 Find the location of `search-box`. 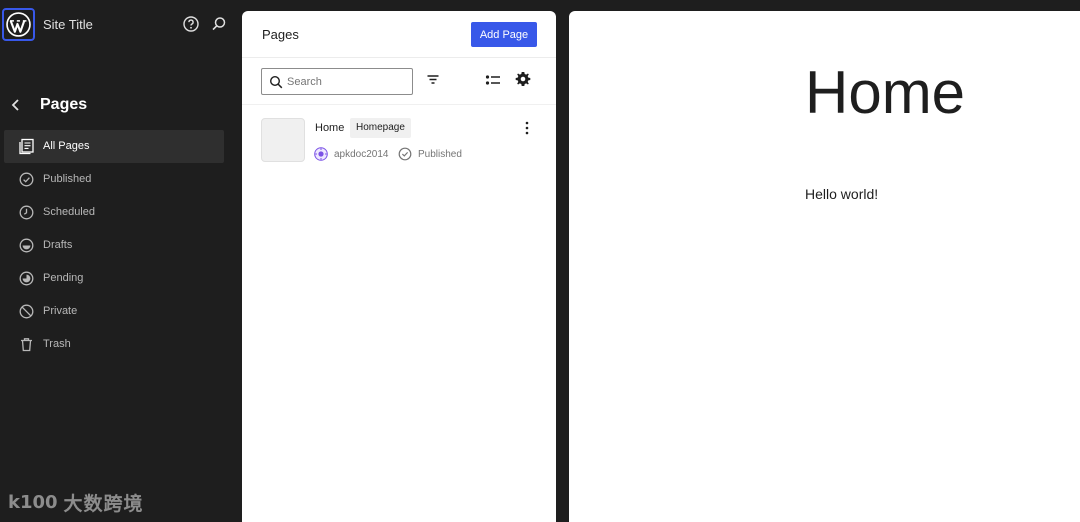

search-box is located at coordinates (337, 81).